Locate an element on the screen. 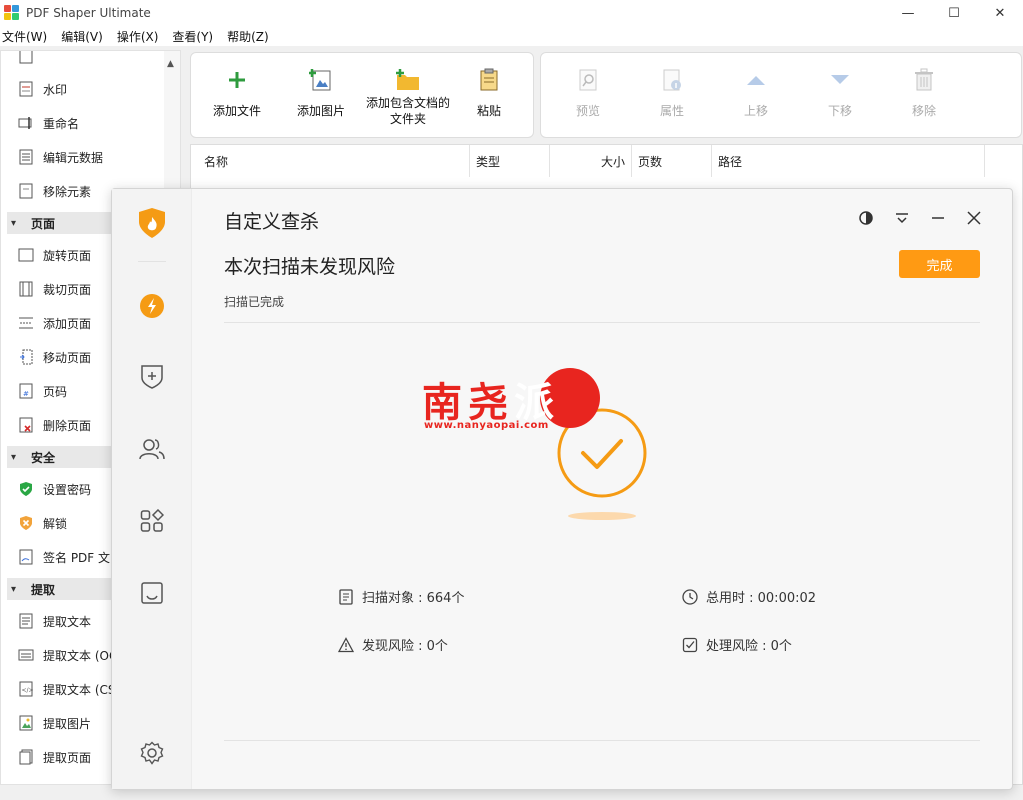 This screenshot has width=1023, height=800. theme-toggle-icon is located at coordinates (866, 218).